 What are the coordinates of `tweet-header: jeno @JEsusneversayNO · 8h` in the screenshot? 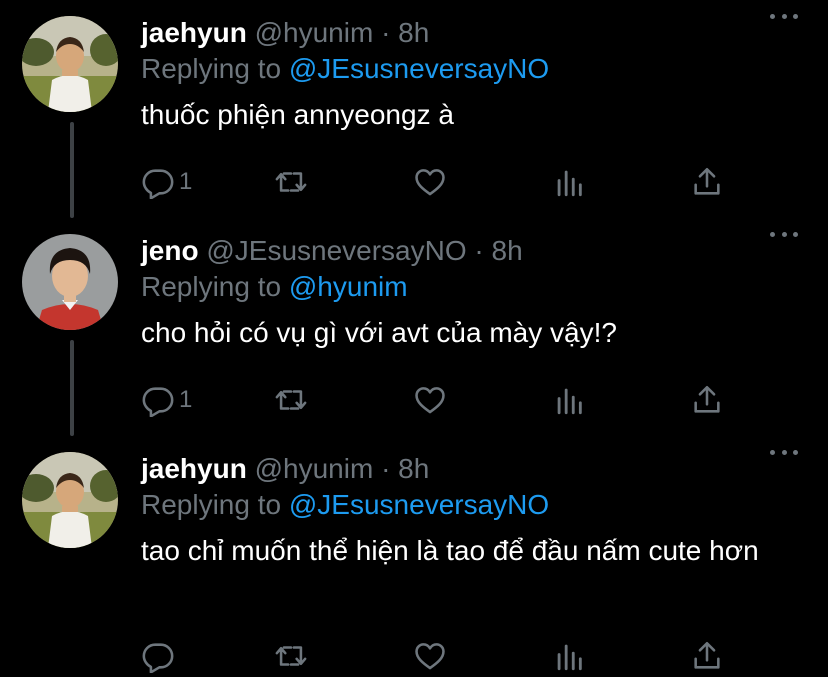 It's located at (464, 251).